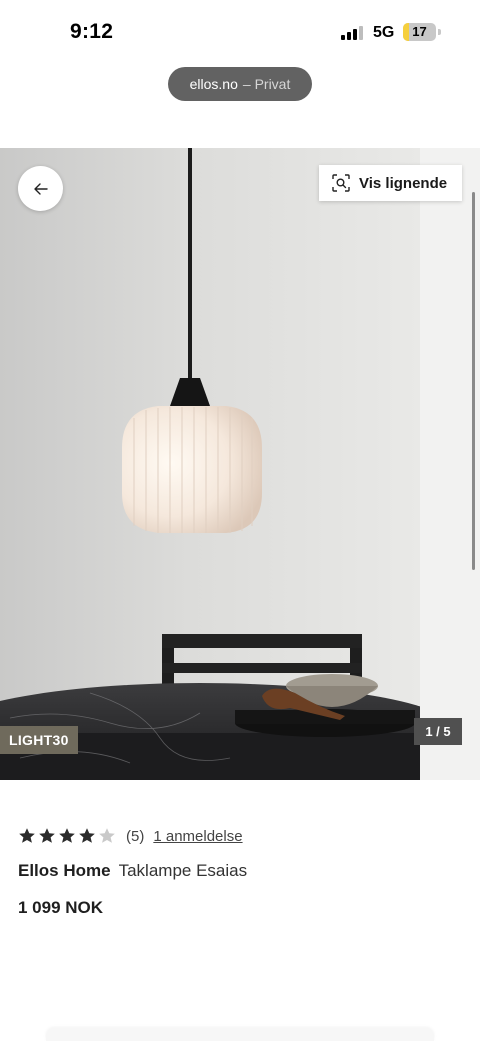 The height and width of the screenshot is (1041, 480). What do you see at coordinates (438, 731) in the screenshot?
I see `image-counter: 1 / 5` at bounding box center [438, 731].